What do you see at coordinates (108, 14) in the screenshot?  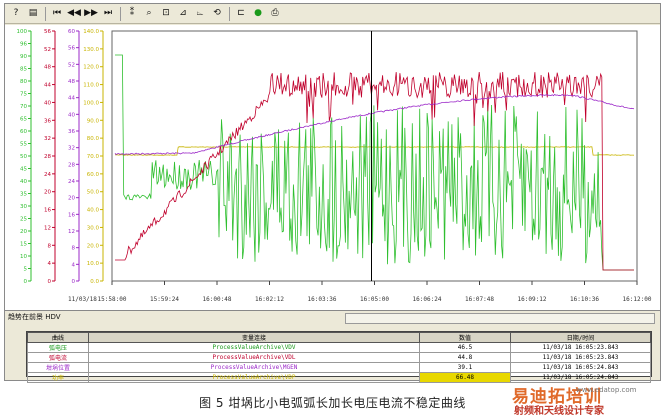 I see `last-icon: ⏭` at bounding box center [108, 14].